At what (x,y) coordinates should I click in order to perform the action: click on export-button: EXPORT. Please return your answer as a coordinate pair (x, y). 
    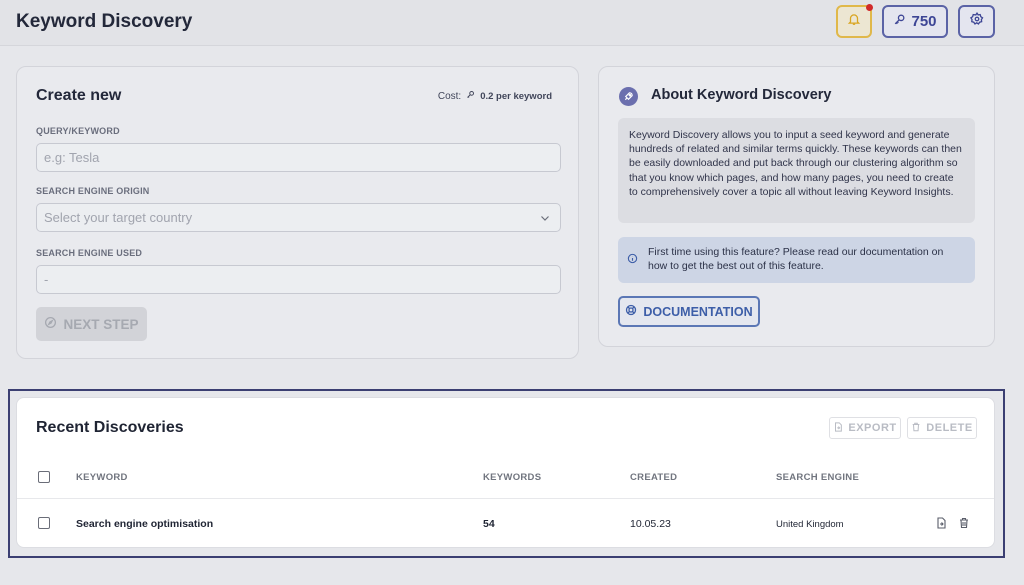
    Looking at the image, I should click on (865, 428).